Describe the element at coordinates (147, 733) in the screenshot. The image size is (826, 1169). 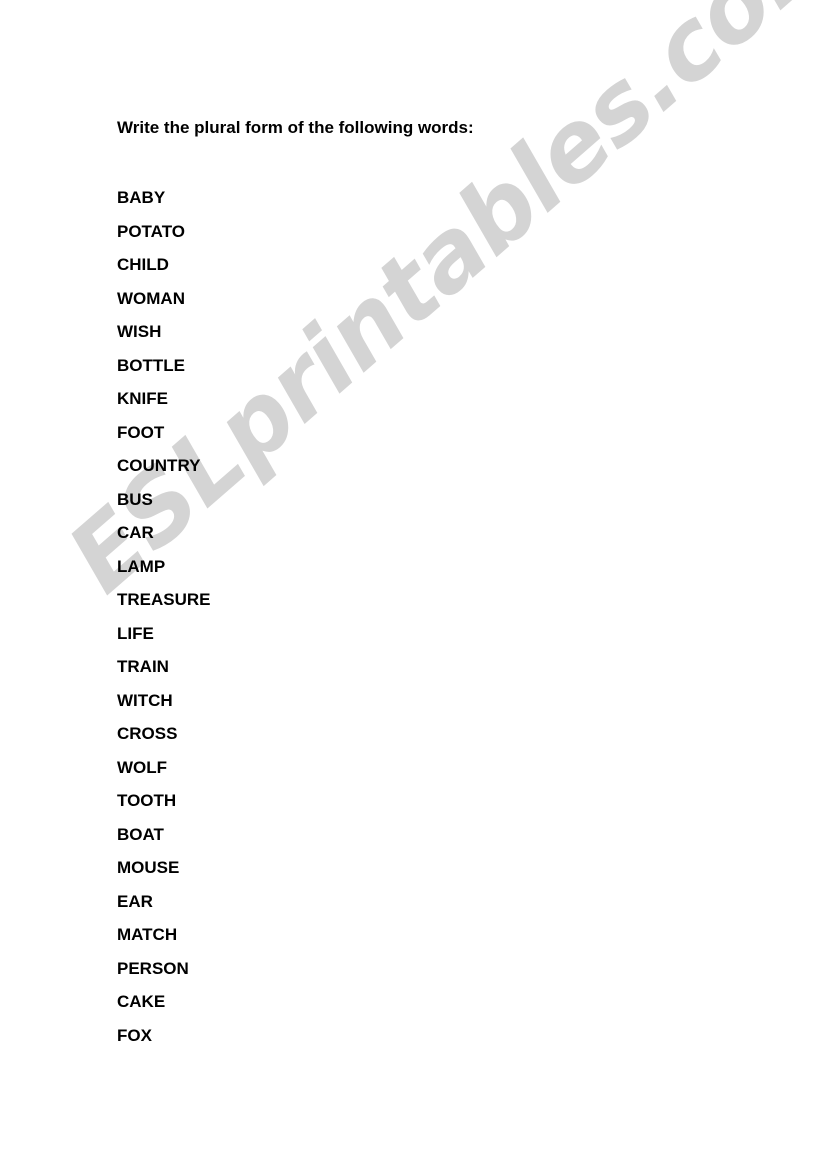
I see `list-item: CROSS` at that location.